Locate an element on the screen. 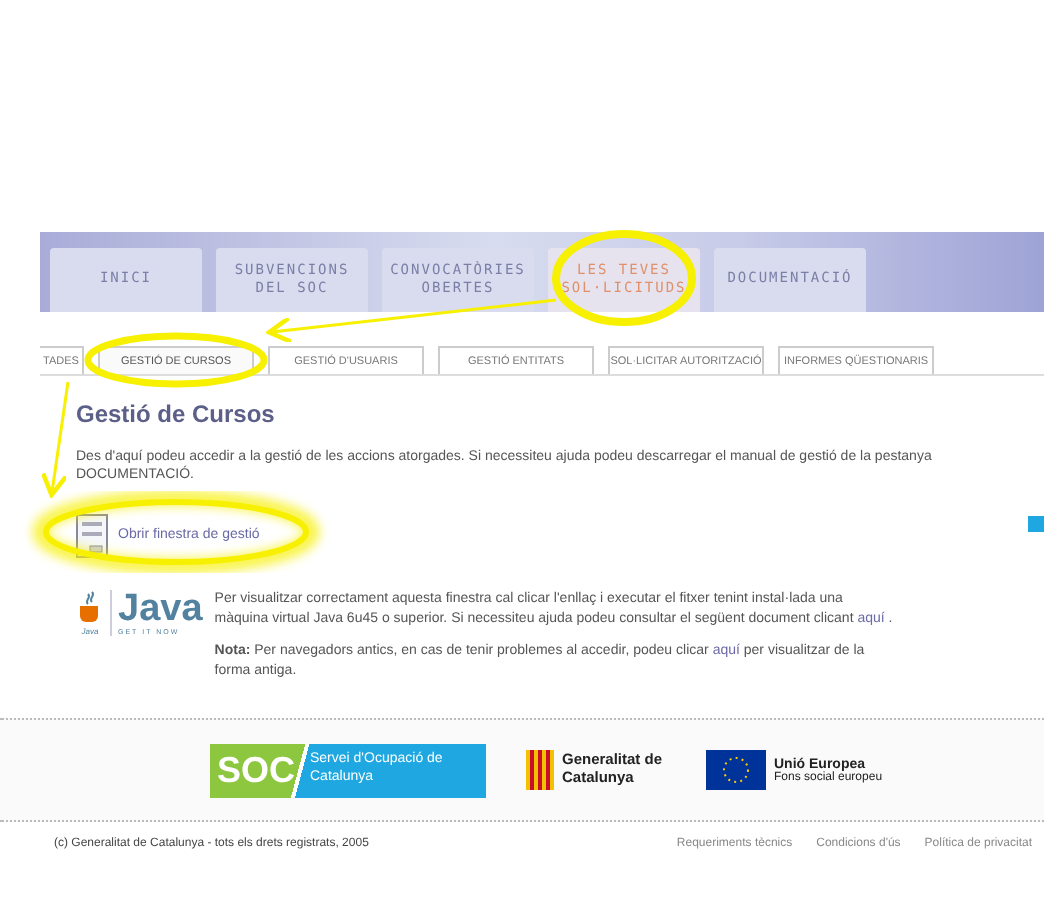  java-wordmark: Java is located at coordinates (160, 608).